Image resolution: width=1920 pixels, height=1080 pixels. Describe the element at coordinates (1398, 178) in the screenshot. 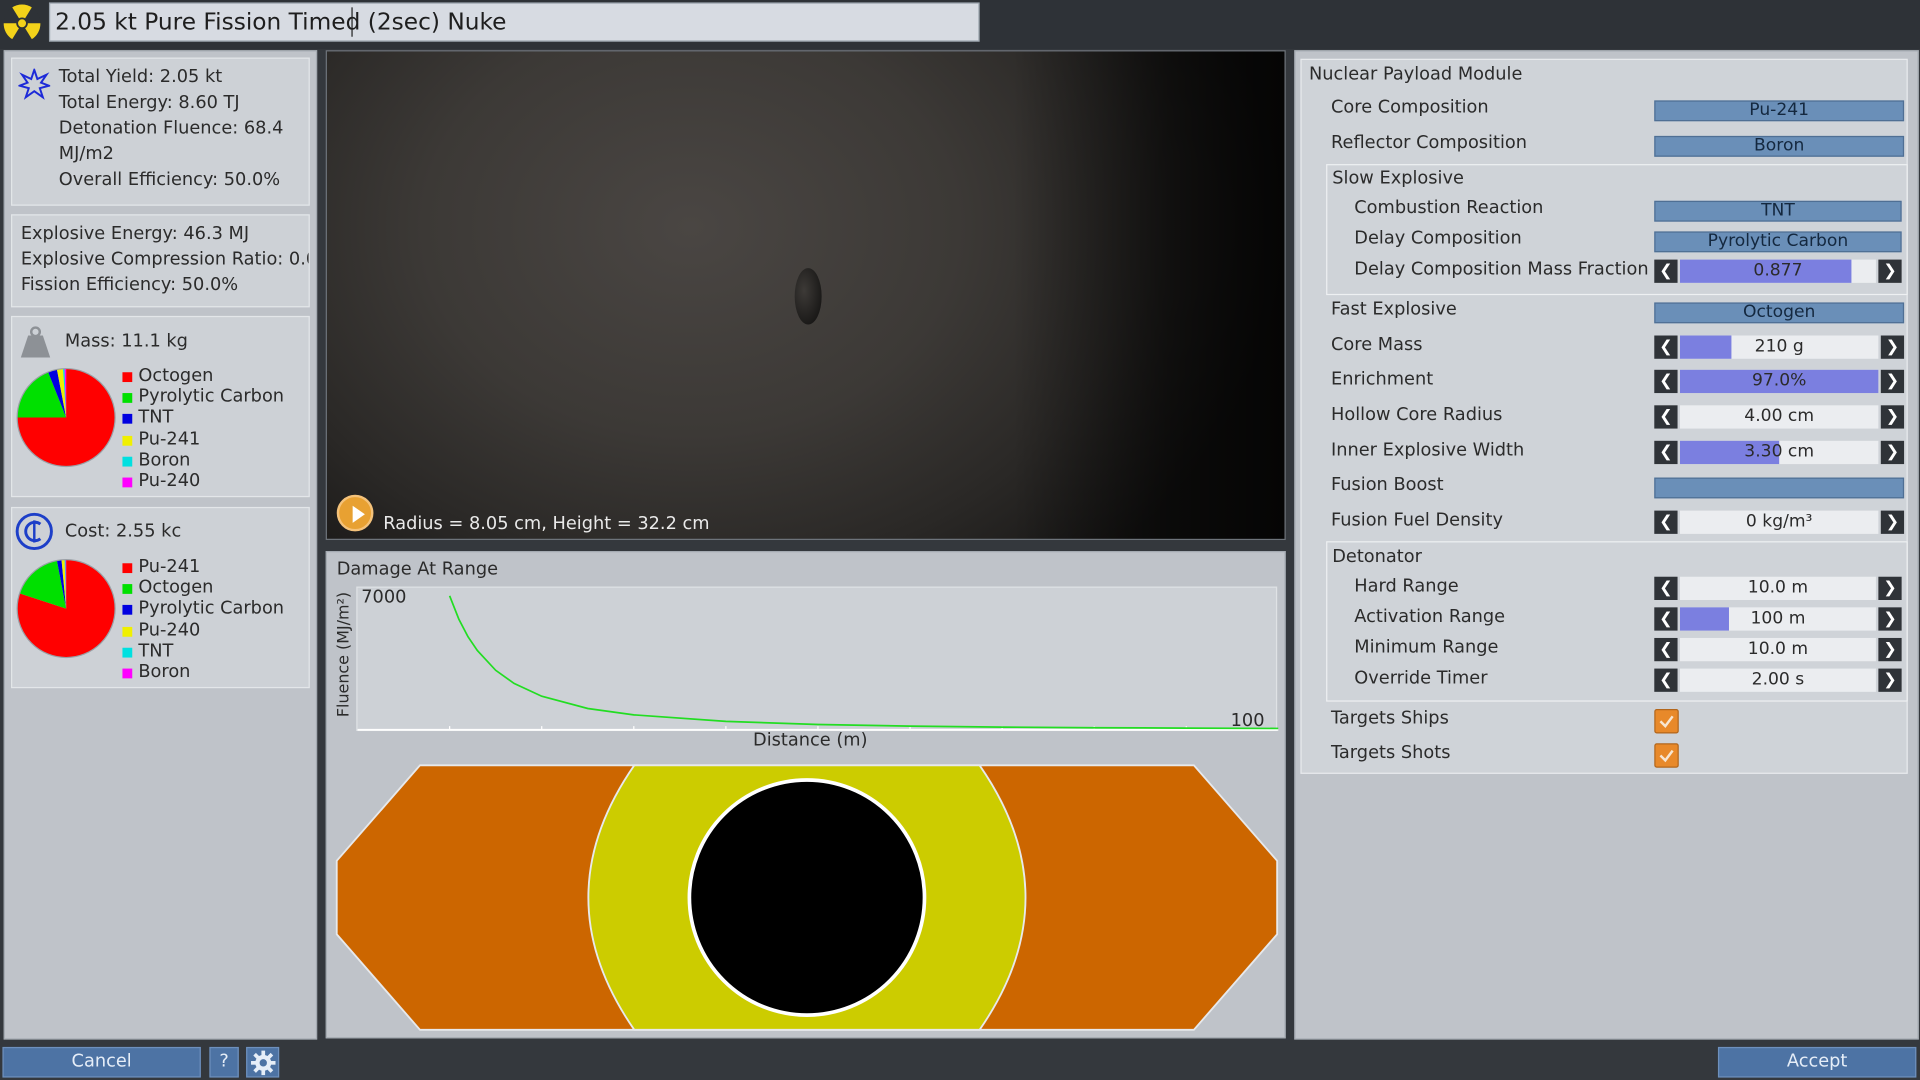

I see `slow-explosive-title: Slow Explosive` at that location.